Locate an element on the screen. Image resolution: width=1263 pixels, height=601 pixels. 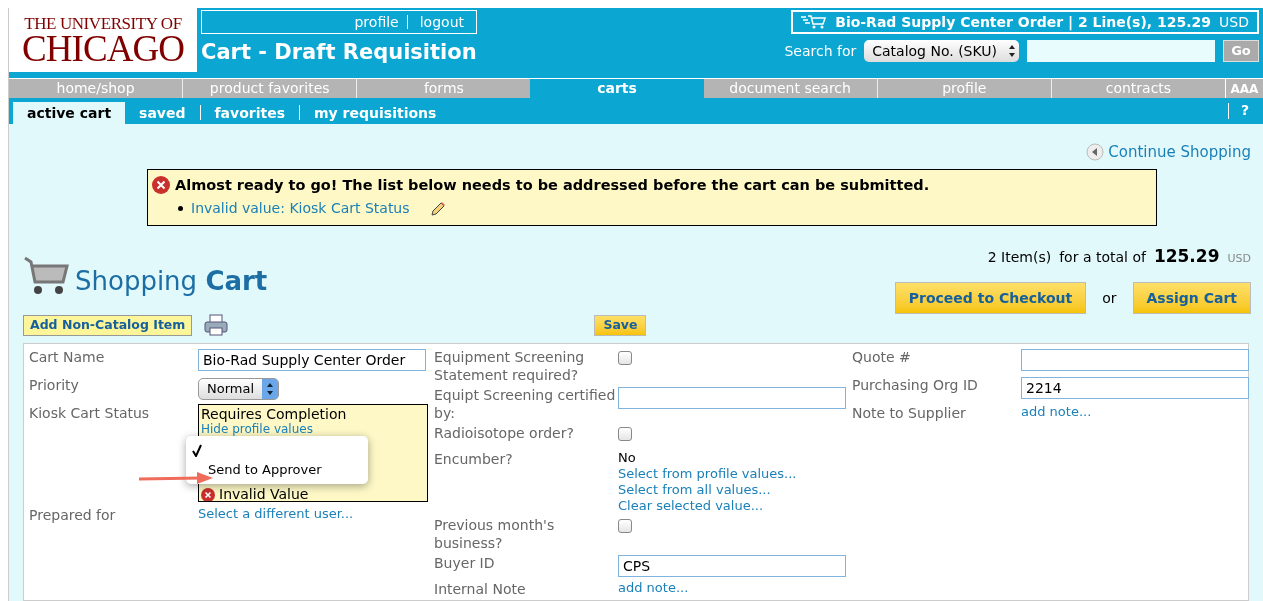
field-label: Kiosk Cart Status is located at coordinates (90, 413).